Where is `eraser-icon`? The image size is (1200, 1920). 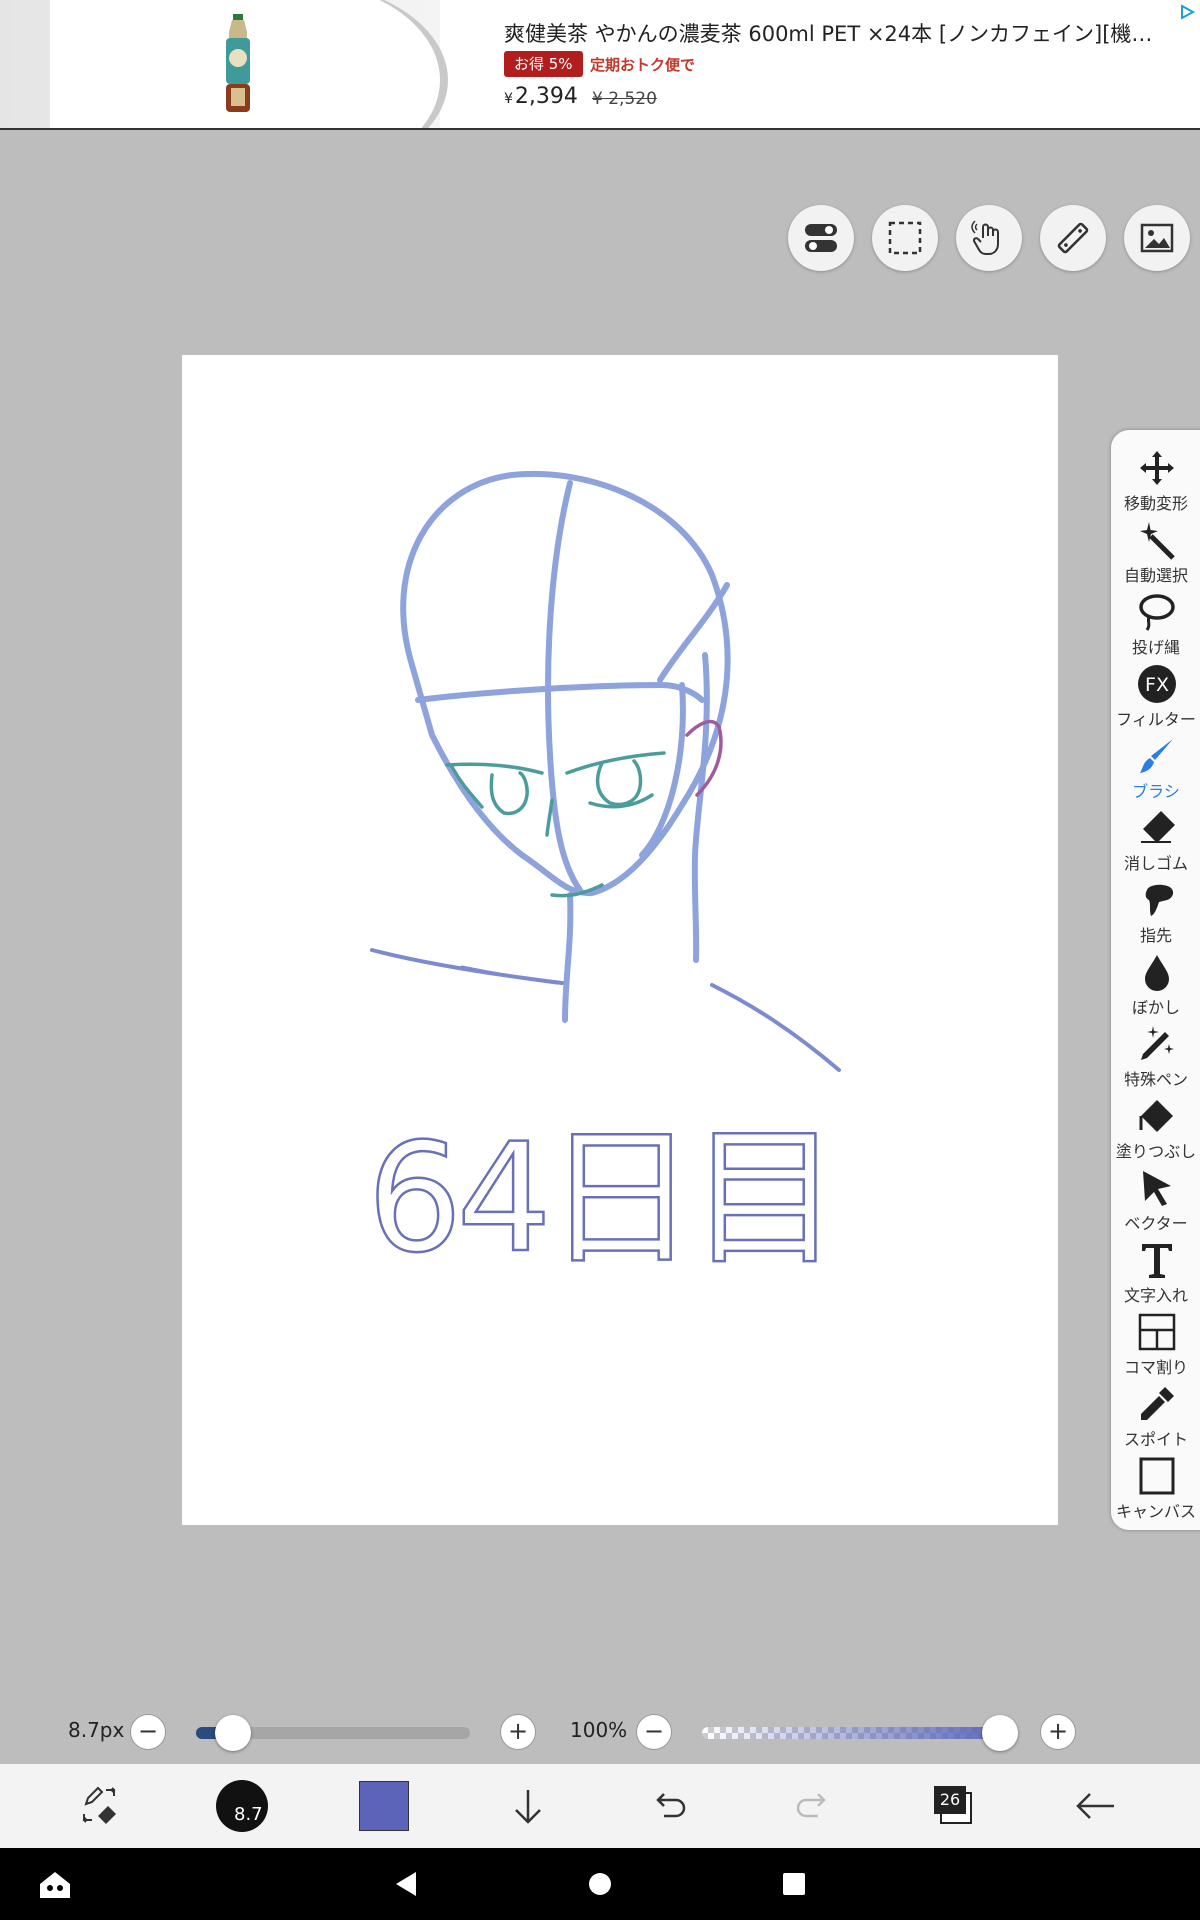
eraser-icon is located at coordinates (1158, 827).